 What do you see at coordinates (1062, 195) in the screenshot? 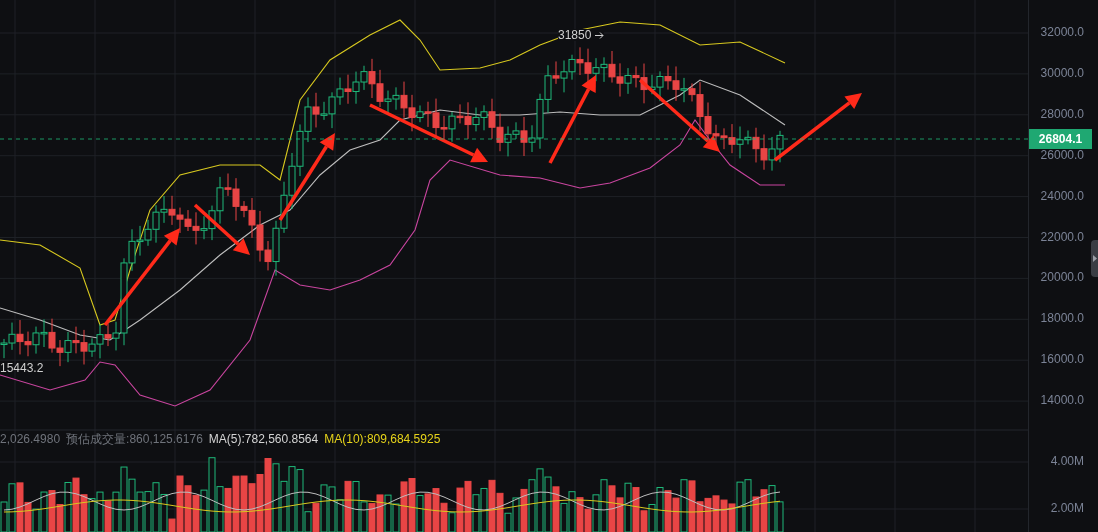
I see `price-axis-label: 24000.0` at bounding box center [1062, 195].